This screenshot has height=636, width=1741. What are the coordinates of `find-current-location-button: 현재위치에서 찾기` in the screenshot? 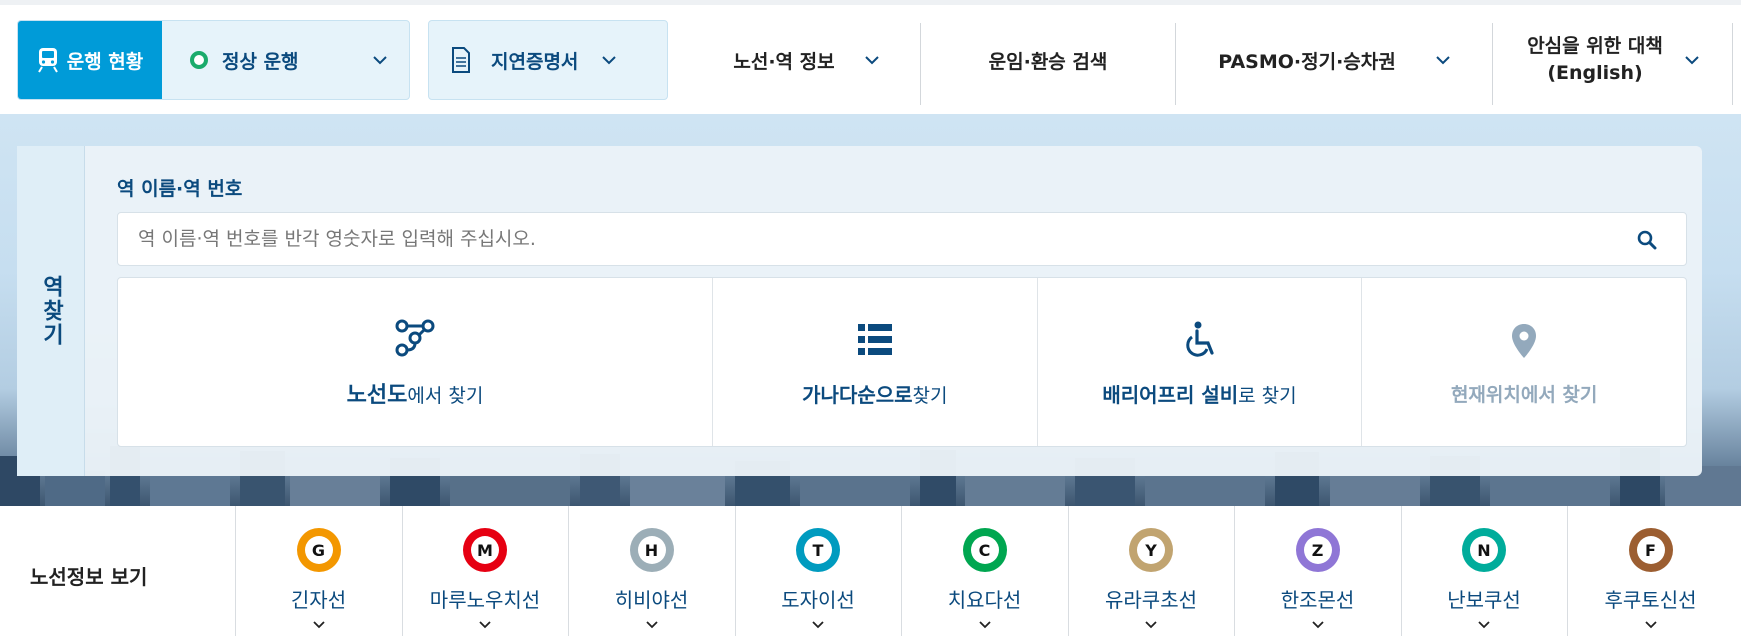 It's located at (1524, 362).